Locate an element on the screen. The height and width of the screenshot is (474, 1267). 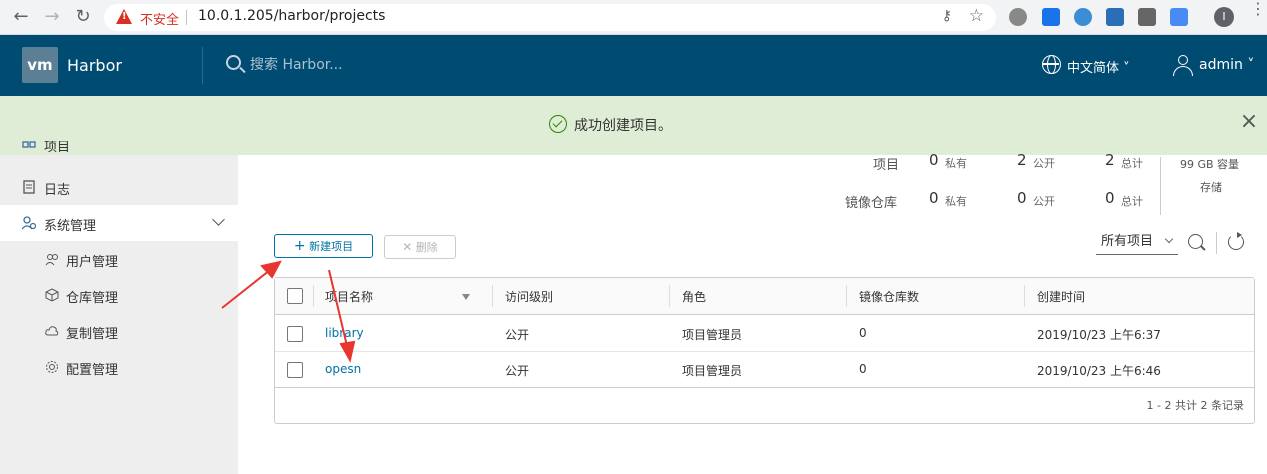
sidebar-item-projects: 项目 is located at coordinates (119, 151).